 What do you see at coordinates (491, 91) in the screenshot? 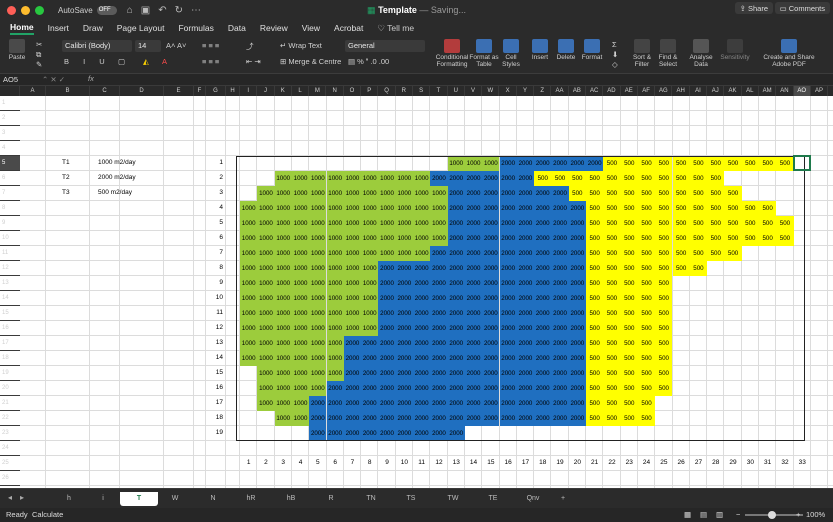
I see `column-header: W` at bounding box center [491, 91].